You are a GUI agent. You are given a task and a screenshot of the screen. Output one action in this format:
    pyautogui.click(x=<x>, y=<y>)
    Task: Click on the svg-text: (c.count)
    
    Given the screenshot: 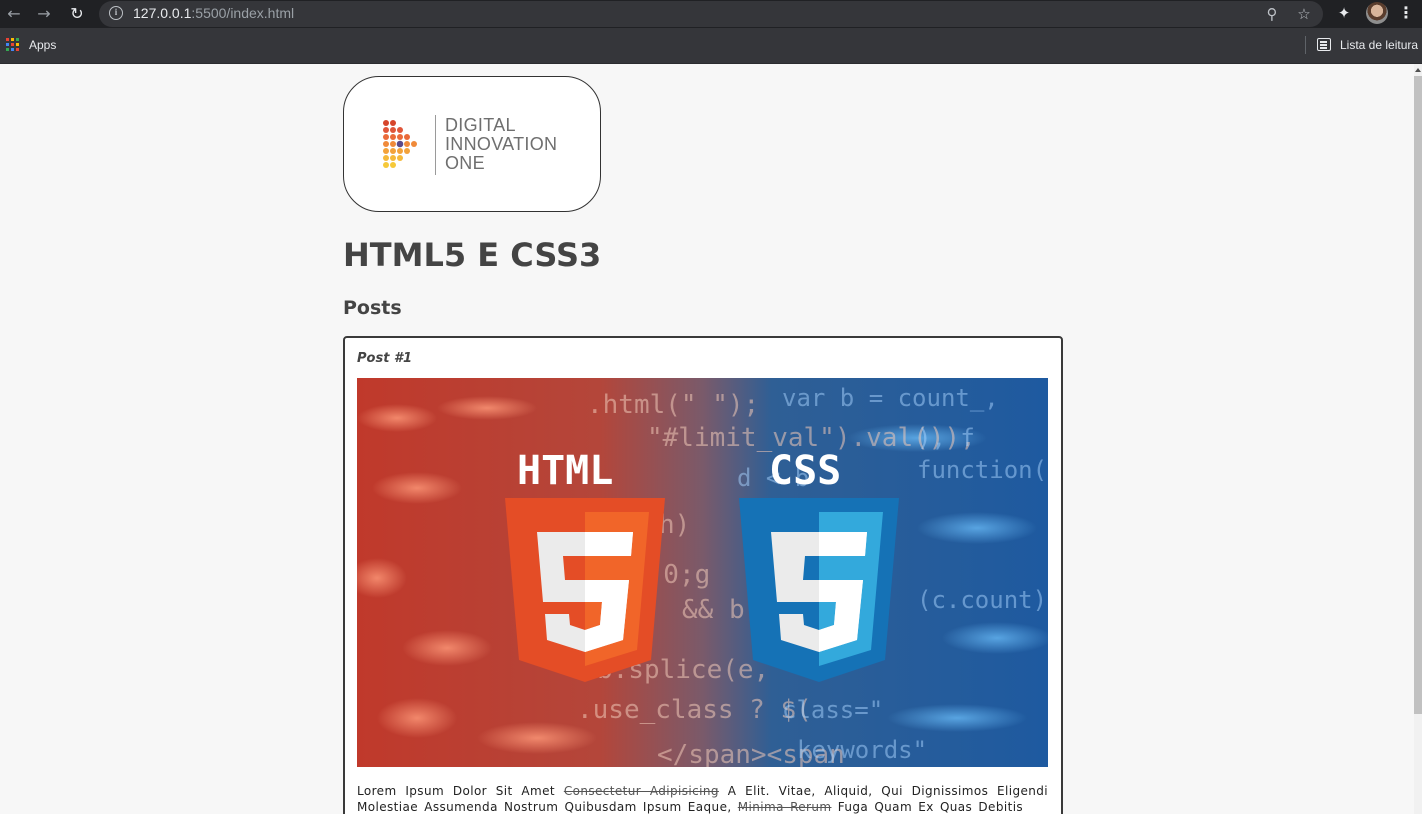 What is the action you would take?
    pyautogui.click(x=982, y=600)
    